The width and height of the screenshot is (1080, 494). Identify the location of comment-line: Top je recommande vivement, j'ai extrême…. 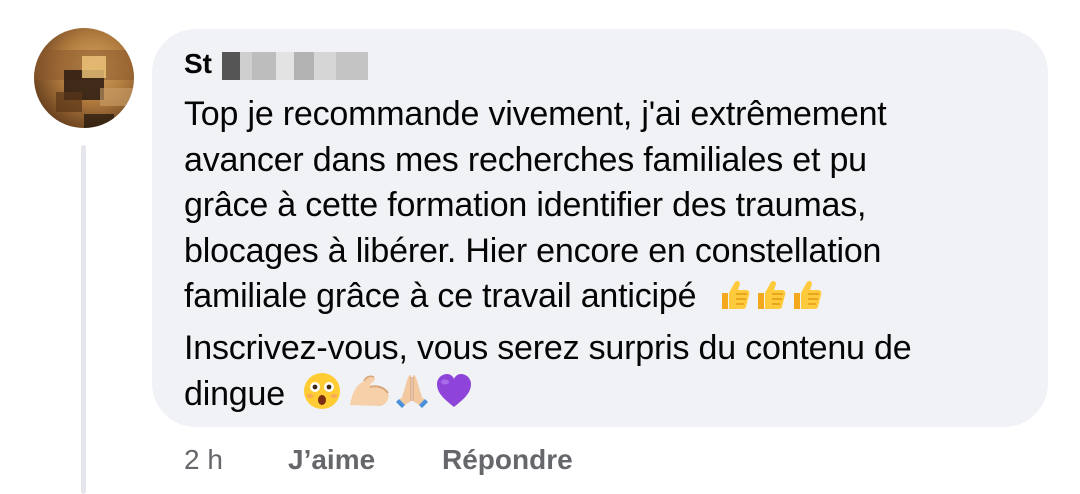
(535, 114).